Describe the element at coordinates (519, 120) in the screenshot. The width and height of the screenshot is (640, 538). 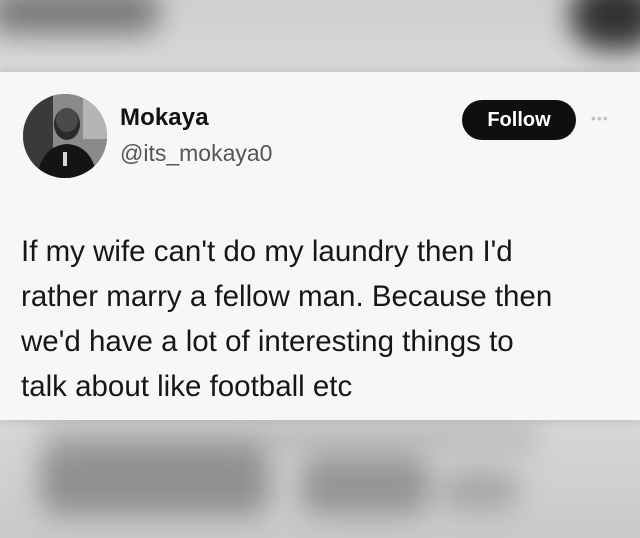
I see `follow-button: Follow` at that location.